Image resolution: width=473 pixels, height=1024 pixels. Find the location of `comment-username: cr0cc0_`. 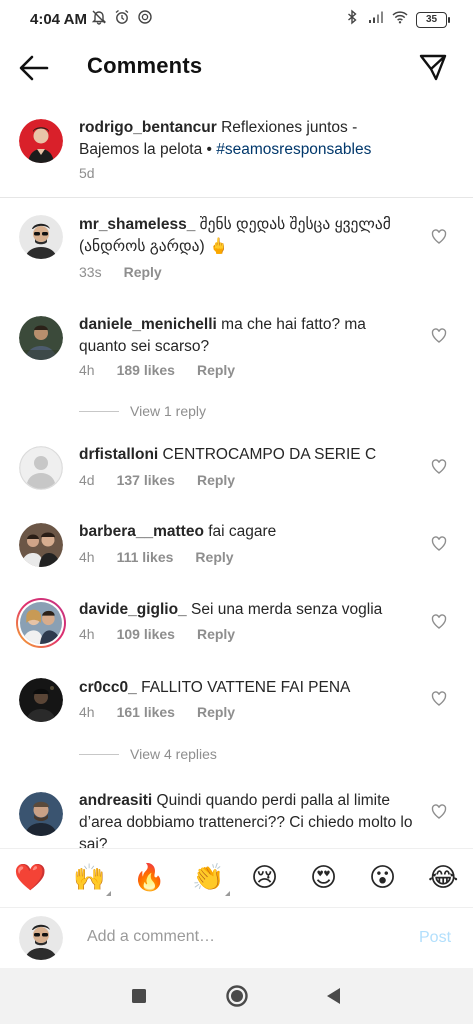

comment-username: cr0cc0_ is located at coordinates (108, 687).